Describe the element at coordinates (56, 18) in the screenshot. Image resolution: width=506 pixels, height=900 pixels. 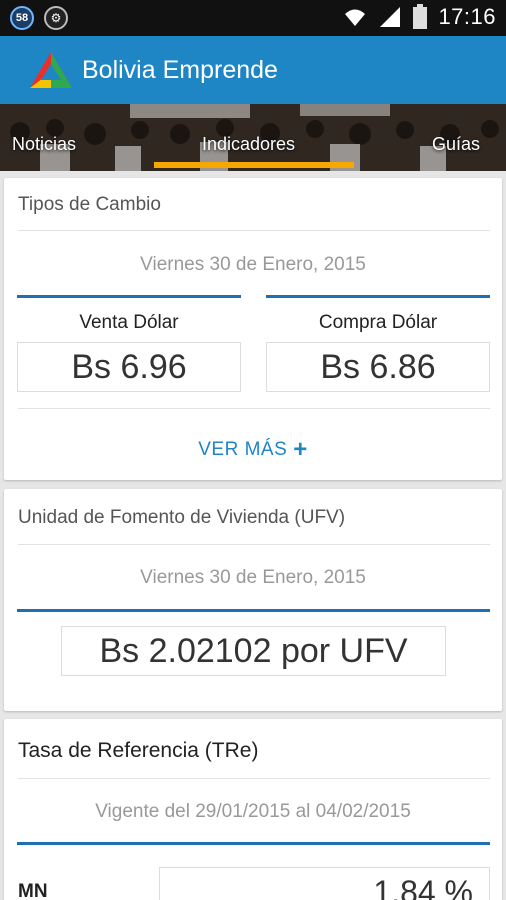
I see `notification-app-icon: ⚙` at that location.